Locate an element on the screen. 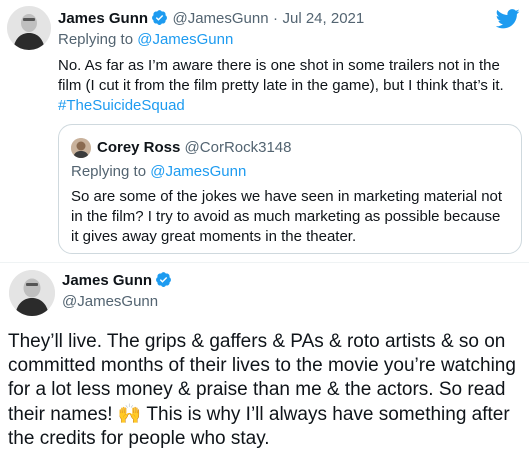 This screenshot has height=456, width=529. author-name: James Gunn is located at coordinates (103, 18).